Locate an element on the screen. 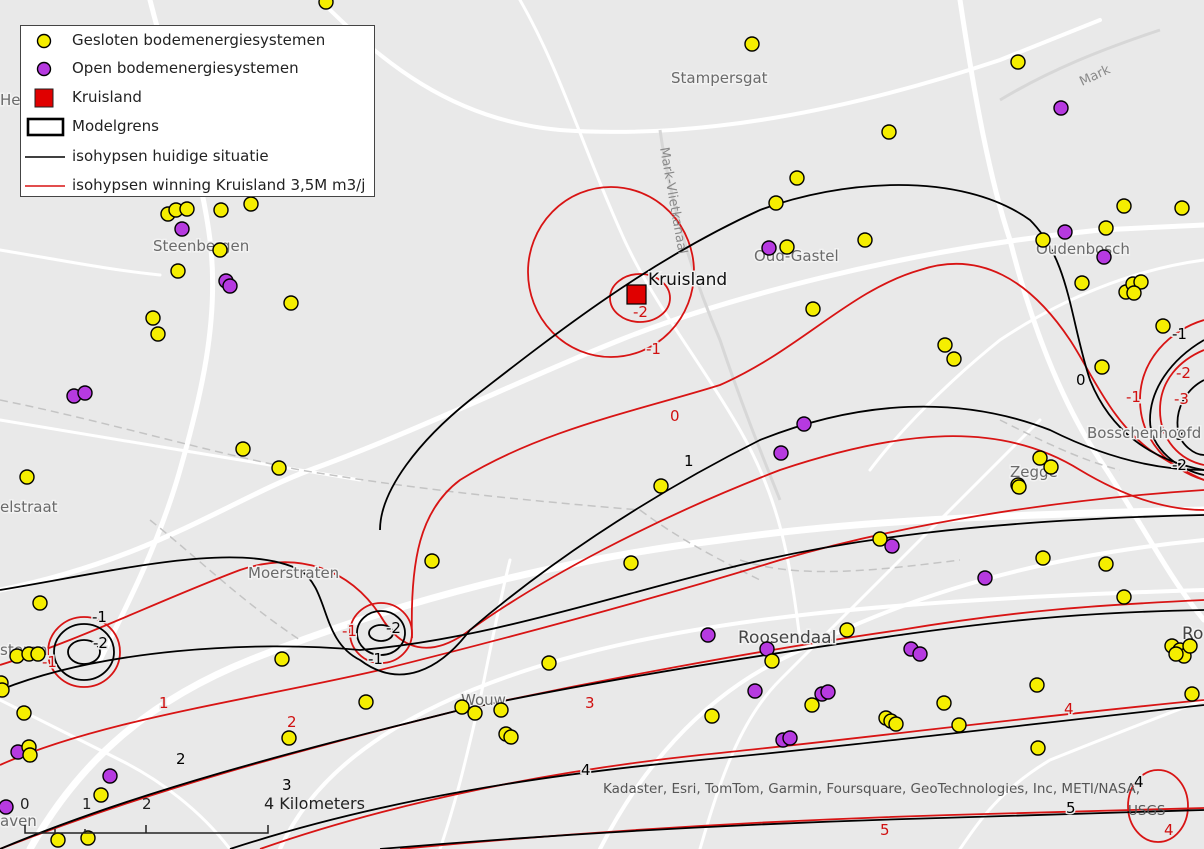 The height and width of the screenshot is (849, 1204). legend-item-isohypsen-huidig: isohypsen huidige situatie is located at coordinates (147, 156).